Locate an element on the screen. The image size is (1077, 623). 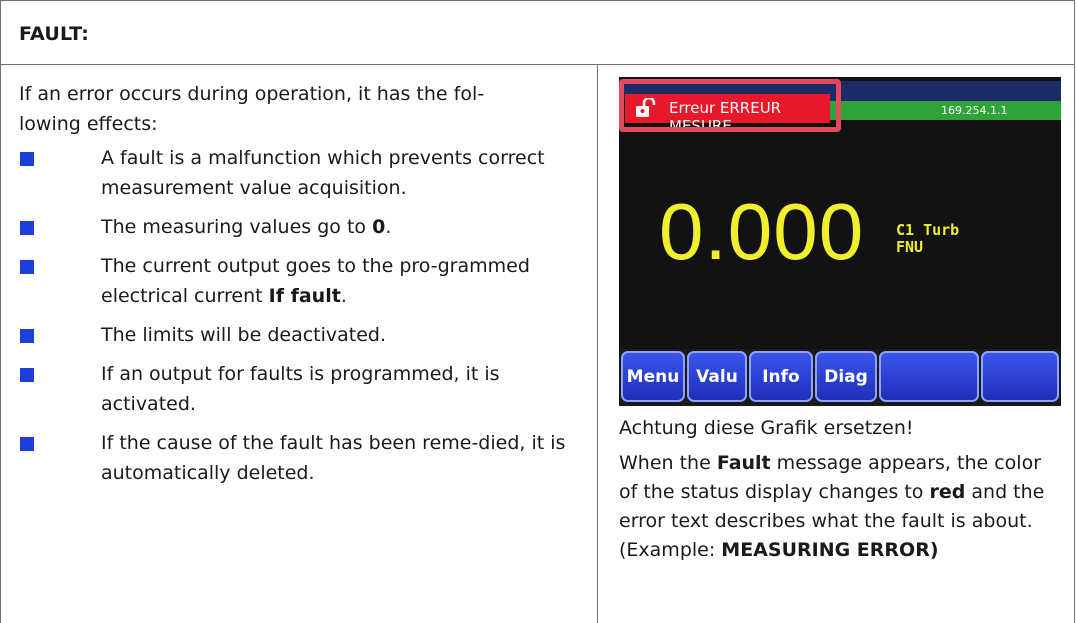
channel-label: C1 Turb is located at coordinates (928, 230).